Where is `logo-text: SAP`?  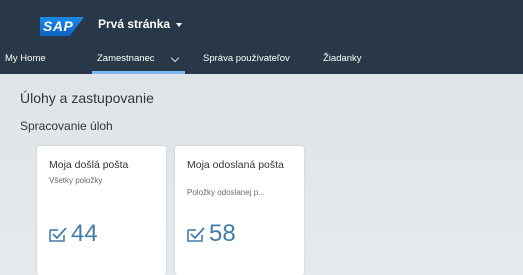
logo-text: SAP is located at coordinates (58, 26).